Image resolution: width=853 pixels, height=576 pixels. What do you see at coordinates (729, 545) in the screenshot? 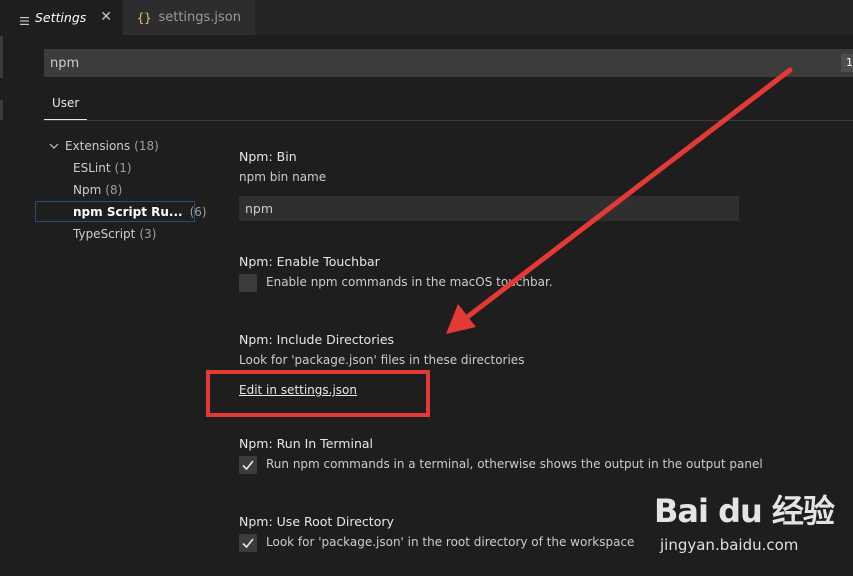
I see `watermark-url: jingyan.baidu.com` at bounding box center [729, 545].